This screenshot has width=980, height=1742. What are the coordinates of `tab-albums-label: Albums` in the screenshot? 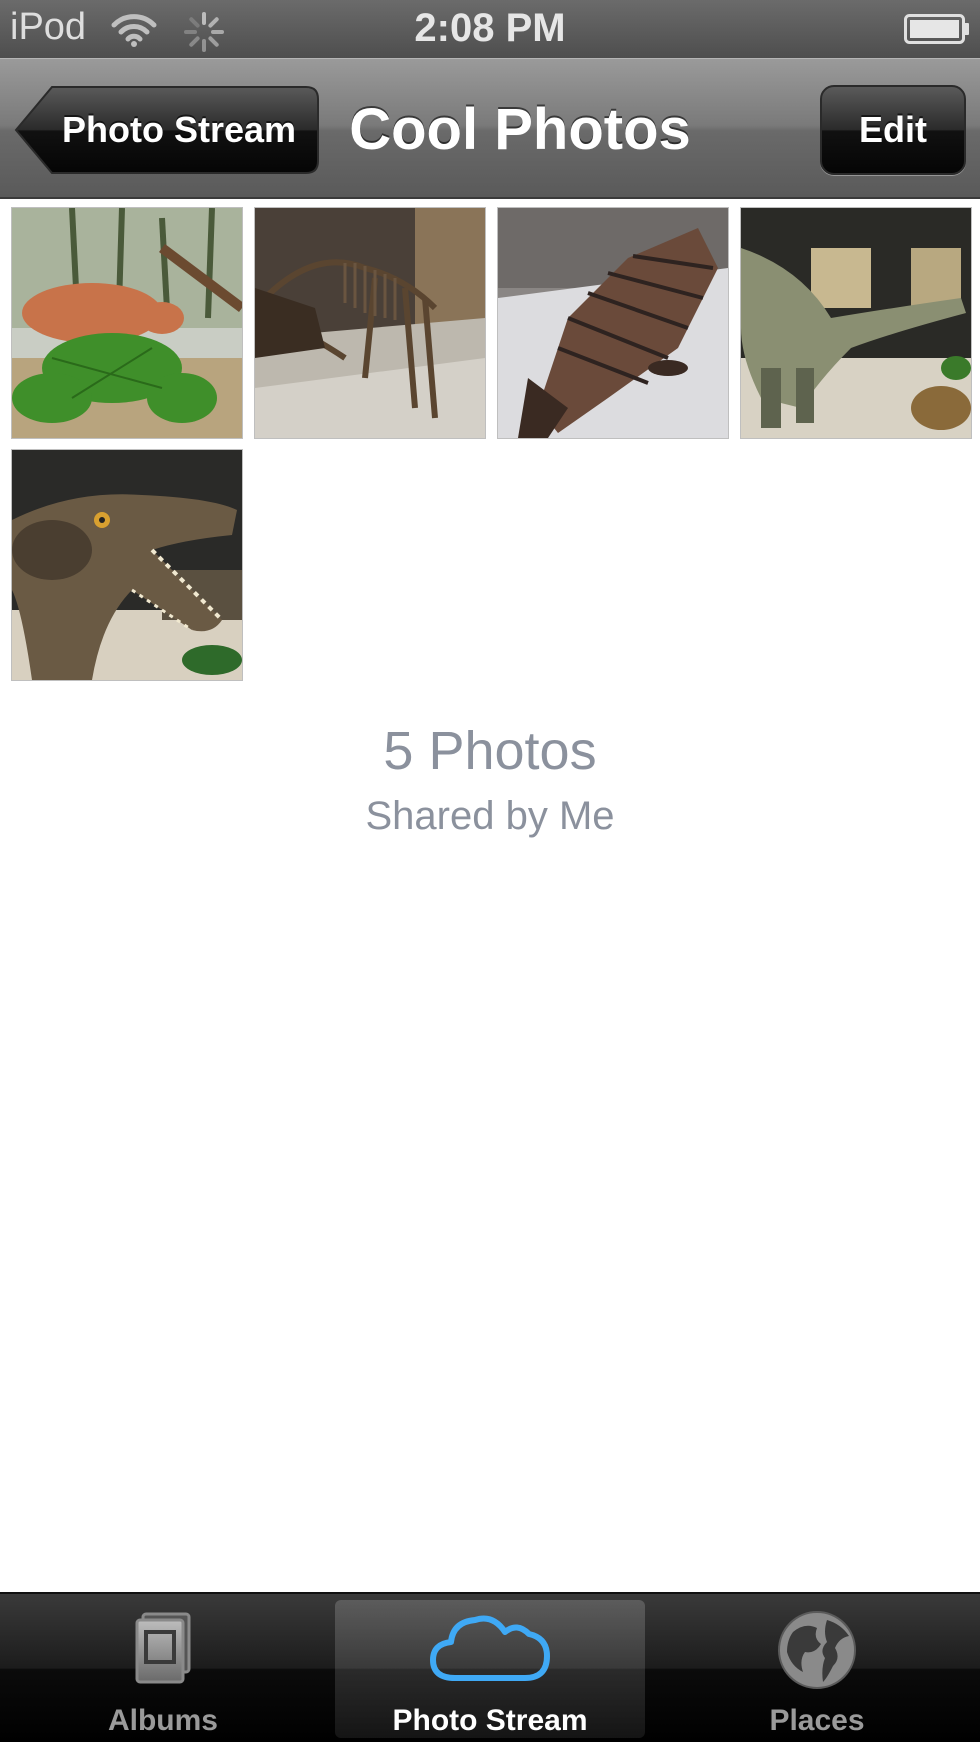 It's located at (162, 1720).